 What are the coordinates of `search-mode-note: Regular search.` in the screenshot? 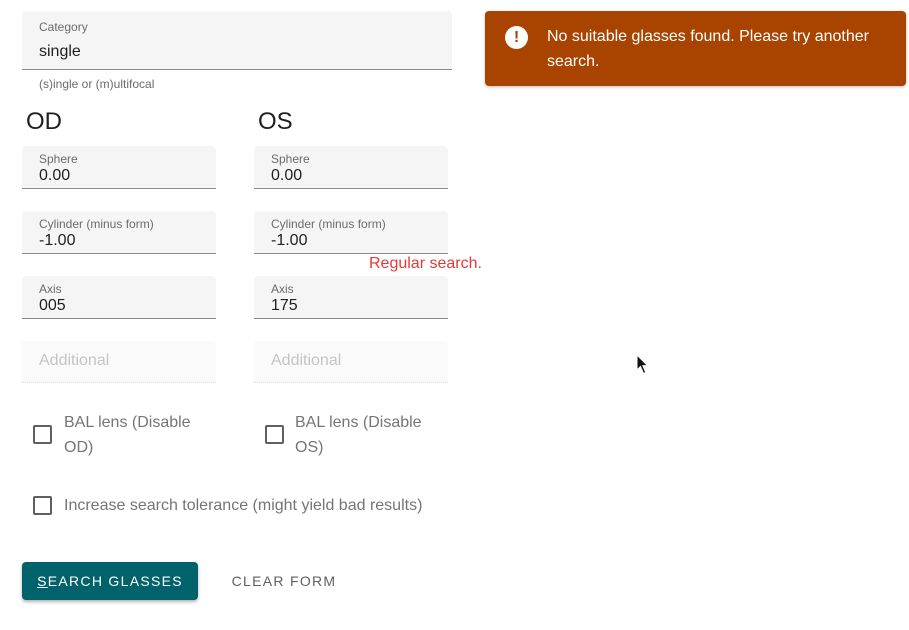 It's located at (425, 263).